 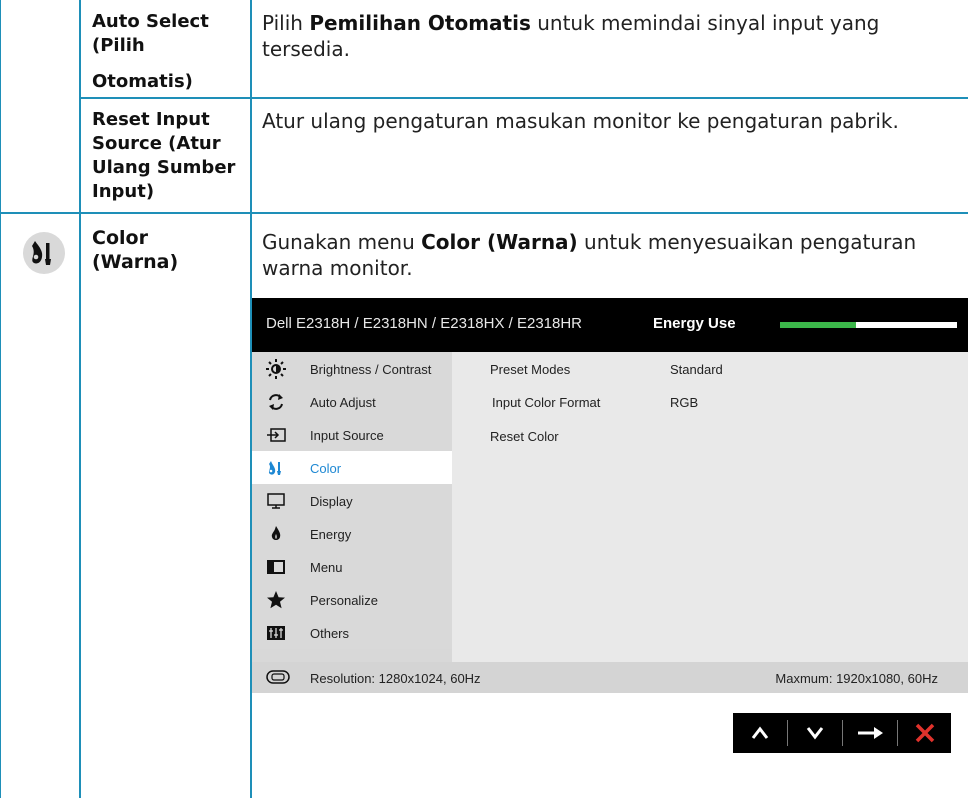 I want to click on menu-icon, so click(x=276, y=567).